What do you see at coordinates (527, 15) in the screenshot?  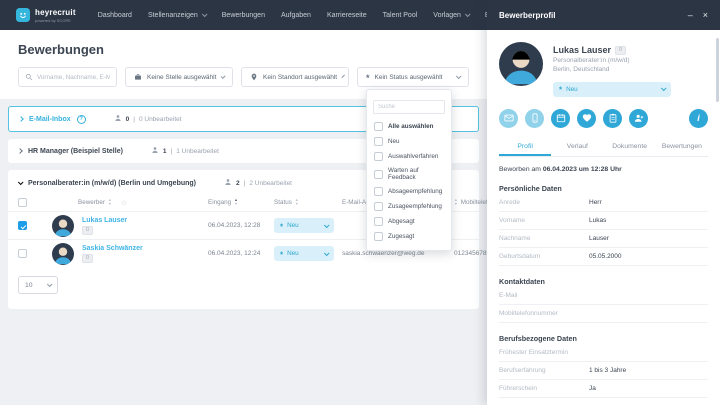 I see `panel-title: Bewerberprofil` at bounding box center [527, 15].